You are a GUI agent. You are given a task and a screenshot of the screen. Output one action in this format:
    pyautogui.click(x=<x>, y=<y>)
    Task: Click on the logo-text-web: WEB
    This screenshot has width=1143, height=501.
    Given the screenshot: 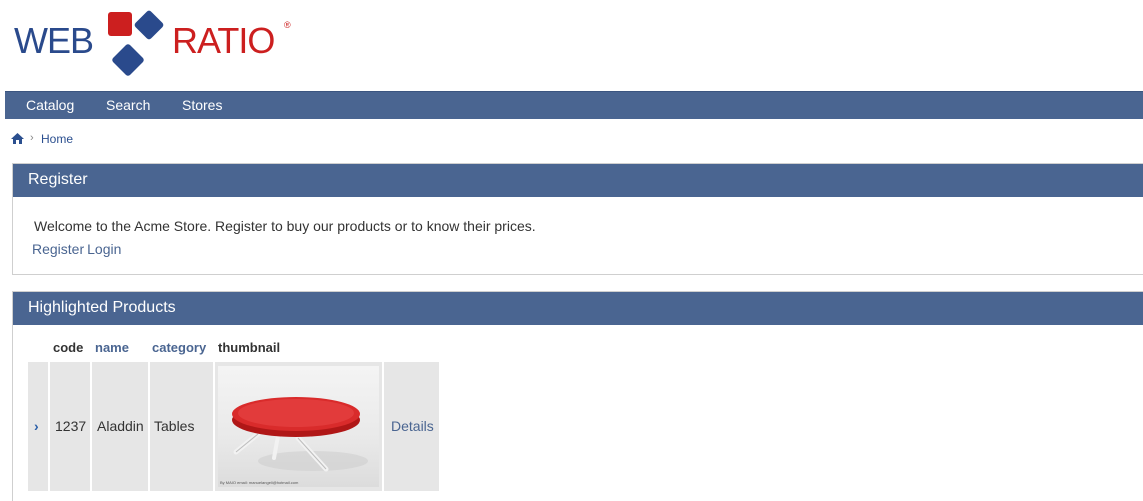 What is the action you would take?
    pyautogui.click(x=54, y=40)
    